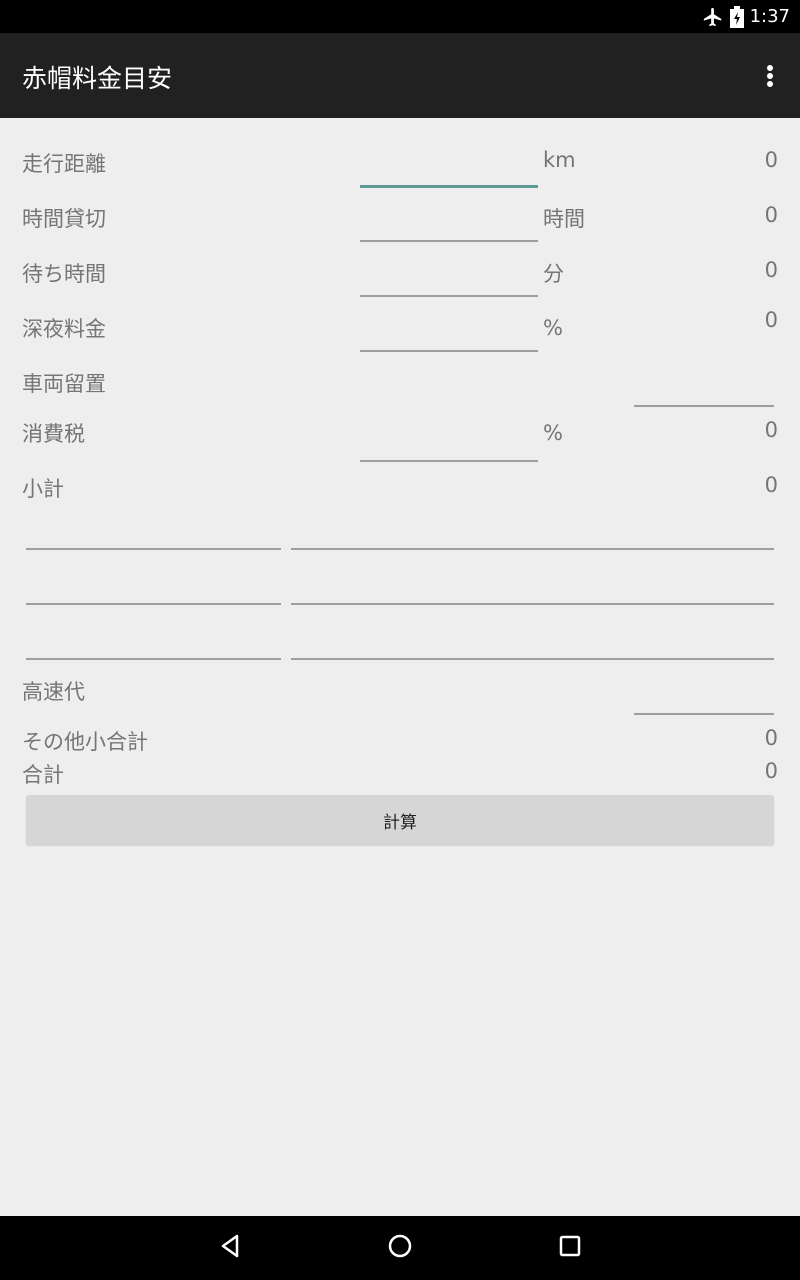  What do you see at coordinates (64, 384) in the screenshot?
I see `label-vehicle-parking: 車両留置` at bounding box center [64, 384].